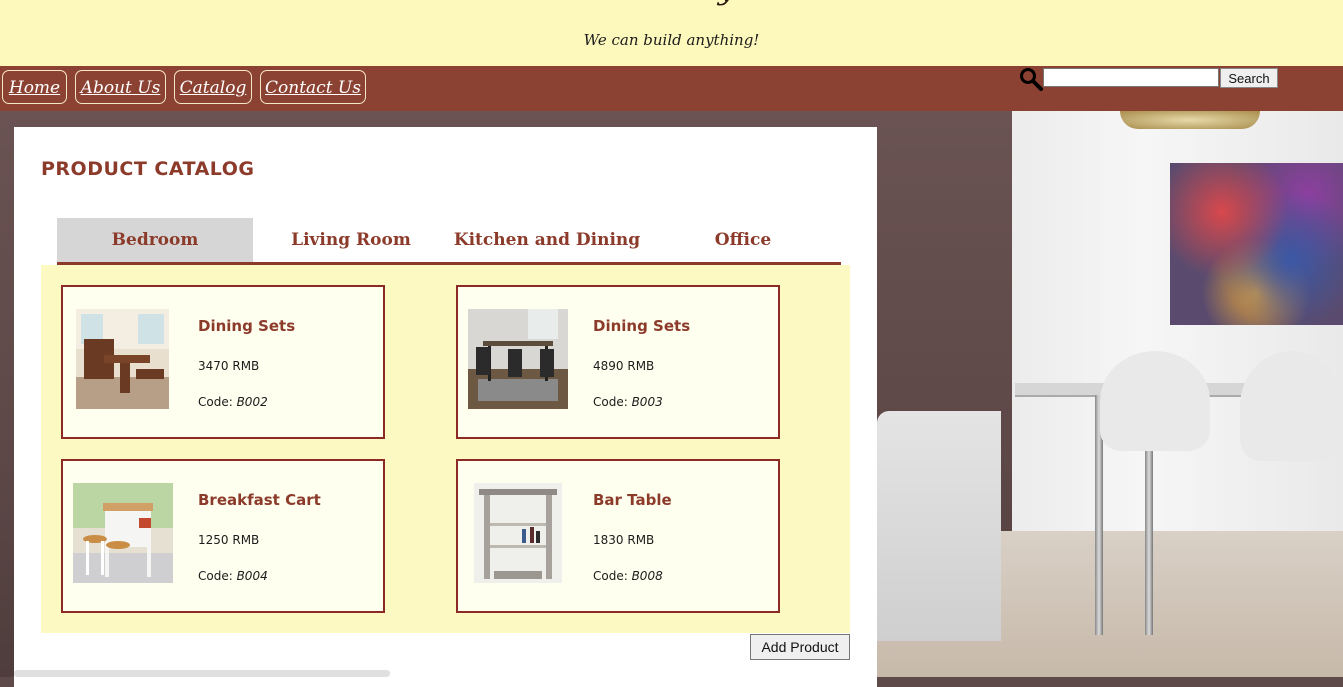  Describe the element at coordinates (647, 402) in the screenshot. I see `product-code-value: B003` at that location.